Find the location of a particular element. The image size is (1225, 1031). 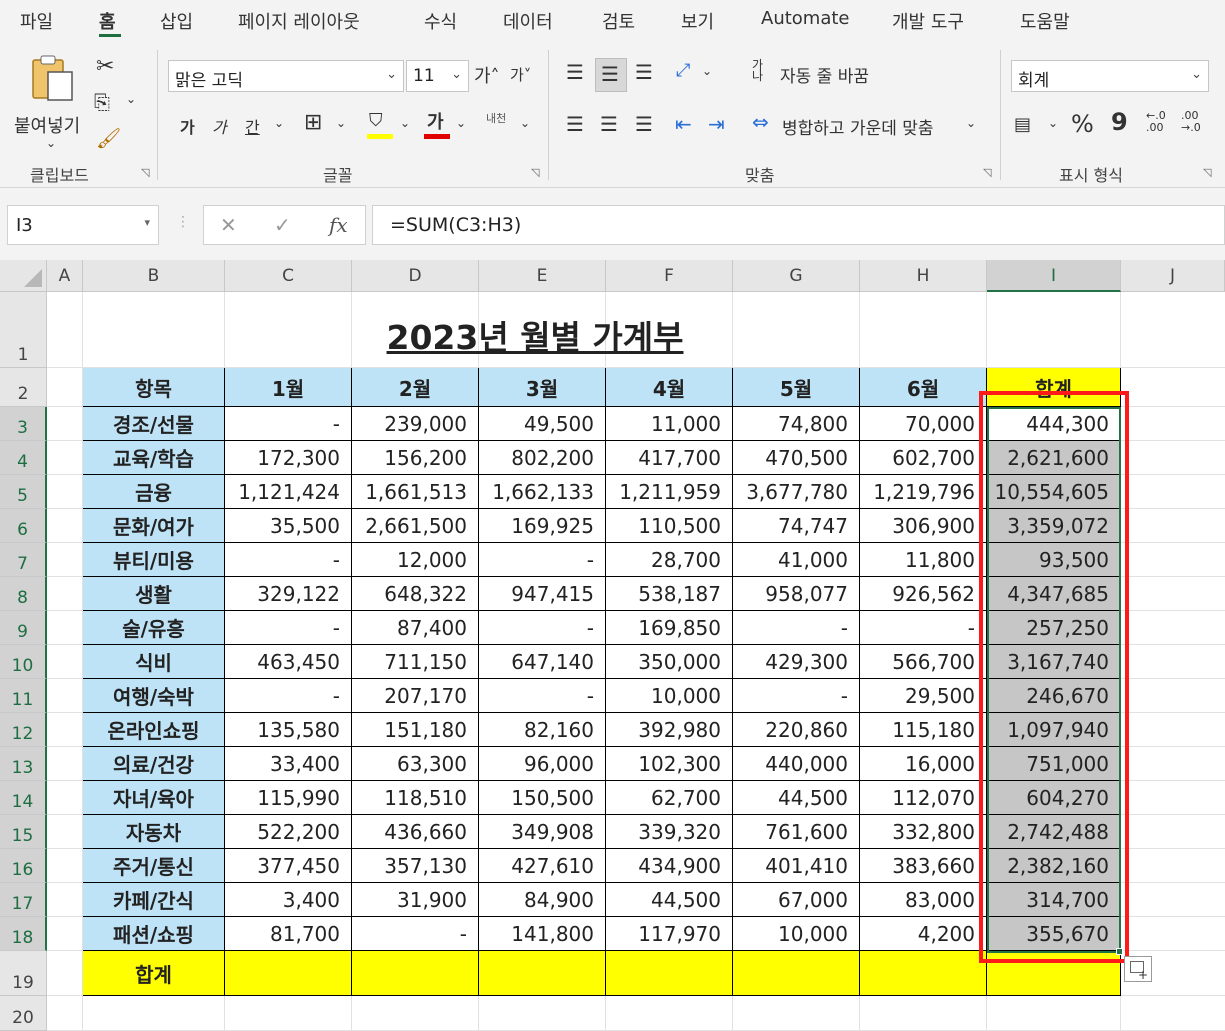

table-cell: 383,660 is located at coordinates (923, 866).